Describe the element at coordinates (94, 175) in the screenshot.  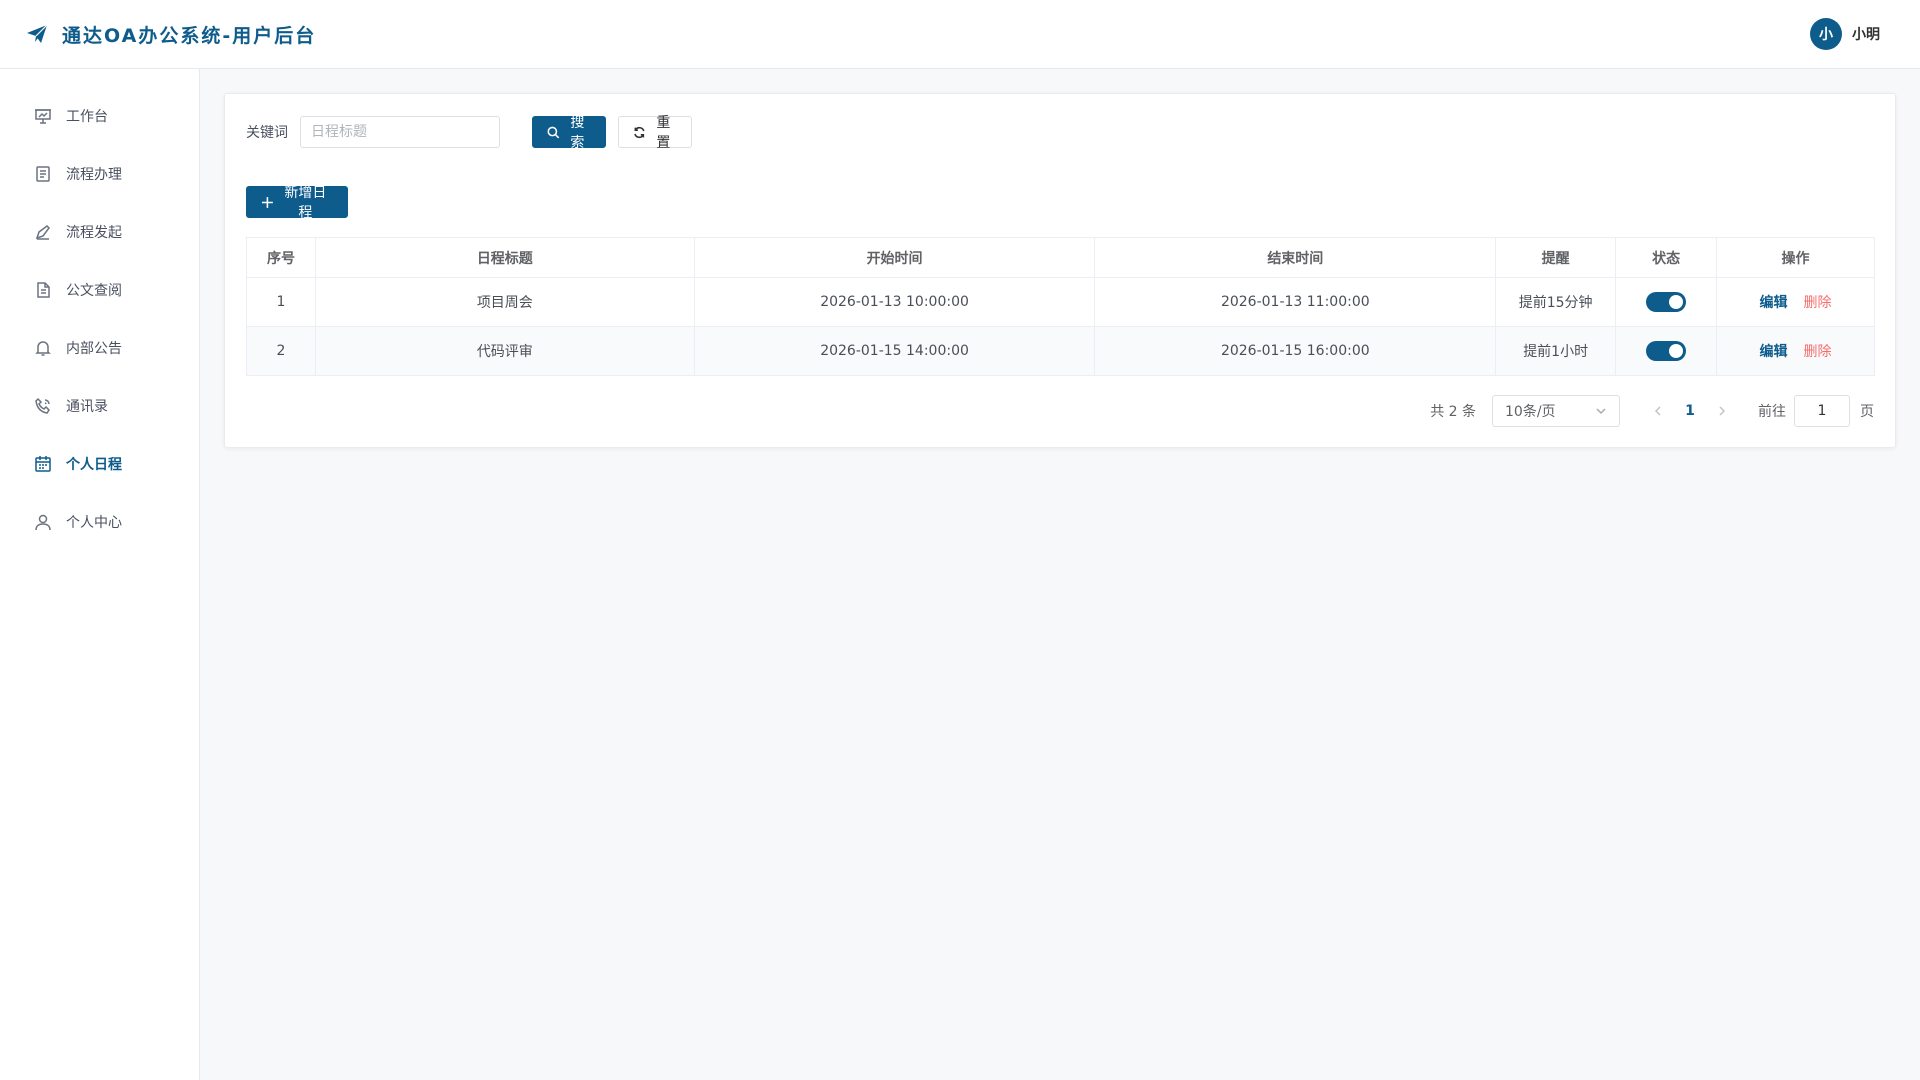
I see `sidebar-item-label: 流程办理` at that location.